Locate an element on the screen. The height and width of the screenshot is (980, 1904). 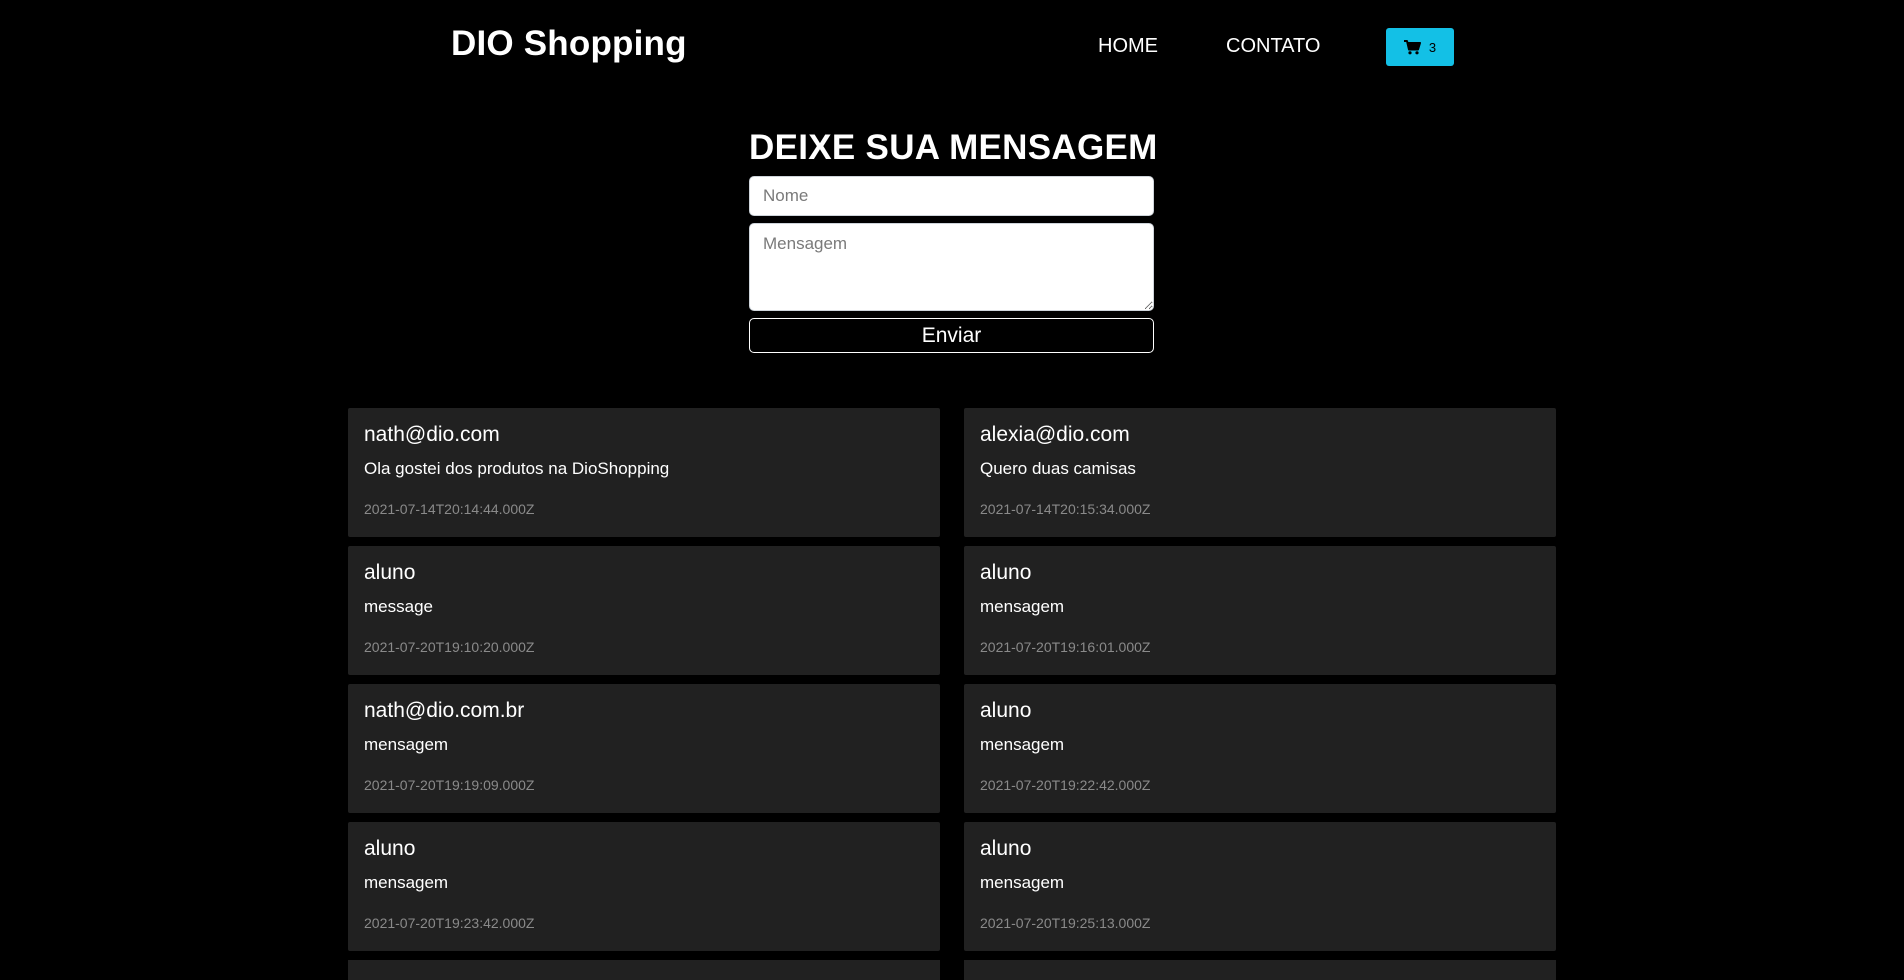
message-card: aluno mensagem 2021-07-20T19:25:13.000Z is located at coordinates (1260, 886).